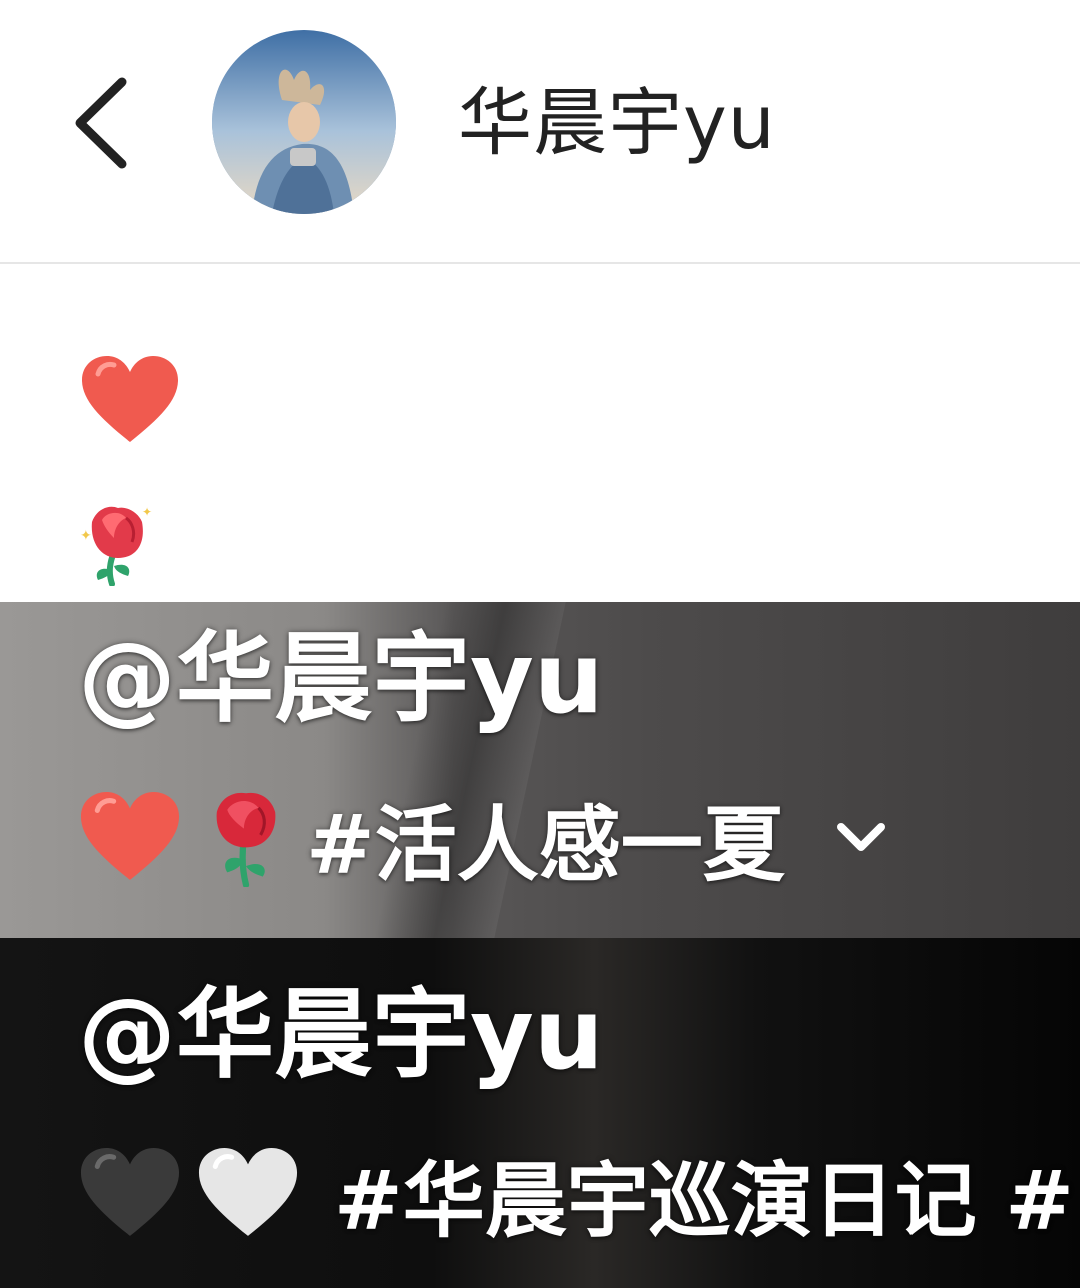 The width and height of the screenshot is (1080, 1288). Describe the element at coordinates (617, 123) in the screenshot. I see `username: 华晨宇yu` at that location.